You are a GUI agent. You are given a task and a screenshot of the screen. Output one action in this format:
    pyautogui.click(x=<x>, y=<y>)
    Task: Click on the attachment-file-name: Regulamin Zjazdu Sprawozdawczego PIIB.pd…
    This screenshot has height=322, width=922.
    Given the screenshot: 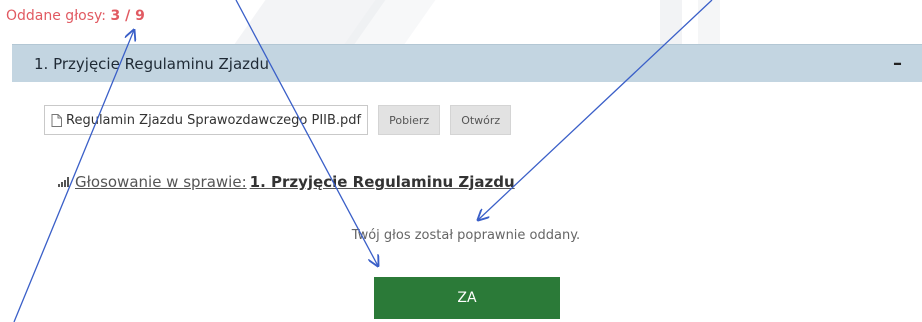 What is the action you would take?
    pyautogui.click(x=214, y=120)
    